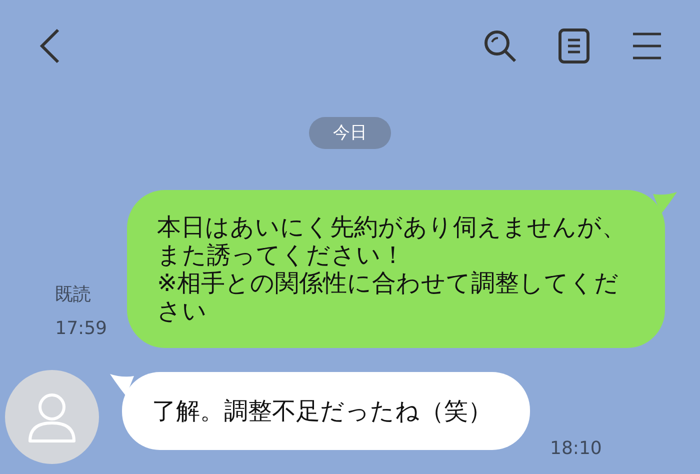 Image resolution: width=700 pixels, height=474 pixels. What do you see at coordinates (574, 46) in the screenshot?
I see `notes-icon` at bounding box center [574, 46].